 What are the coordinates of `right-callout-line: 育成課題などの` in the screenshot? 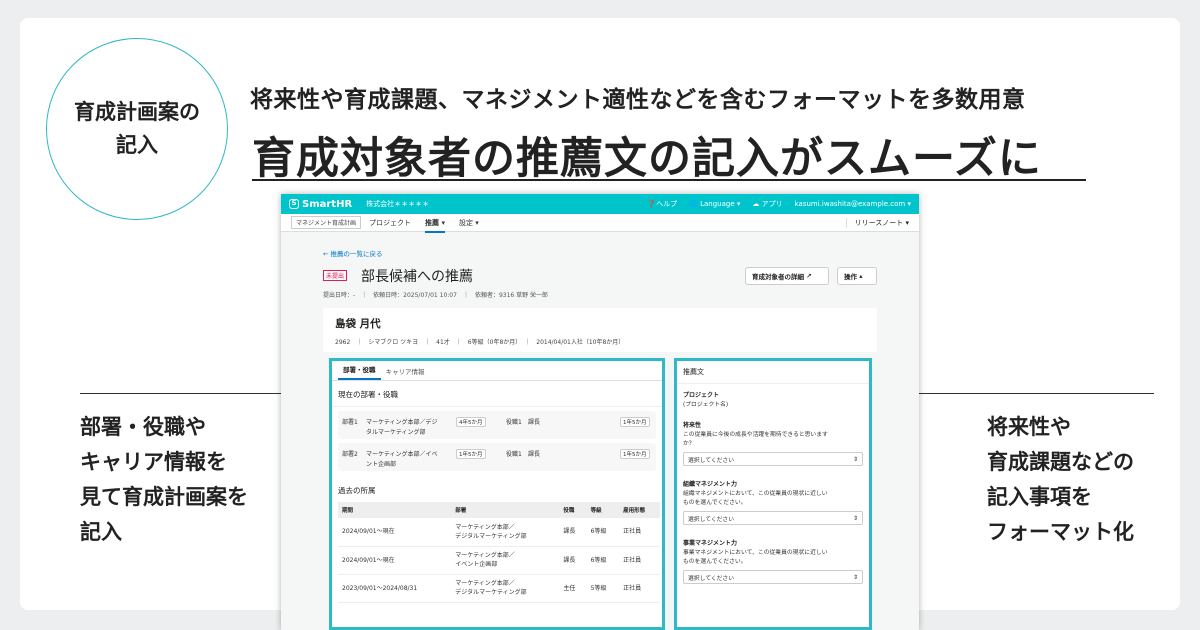 It's located at (1060, 462).